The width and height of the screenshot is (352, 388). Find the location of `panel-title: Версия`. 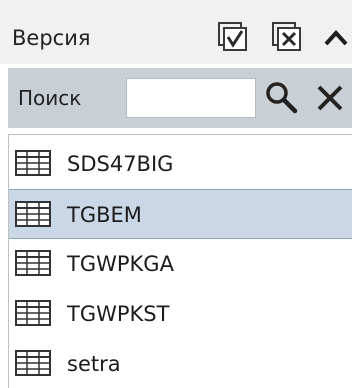

panel-title: Версия is located at coordinates (51, 38).